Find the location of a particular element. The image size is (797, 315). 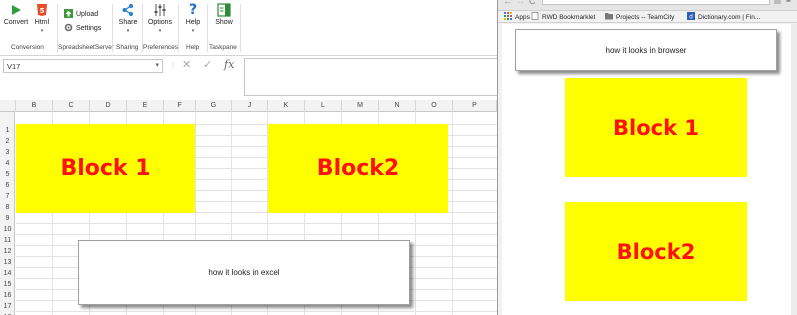

options-button: Options ▾ is located at coordinates (160, 19).